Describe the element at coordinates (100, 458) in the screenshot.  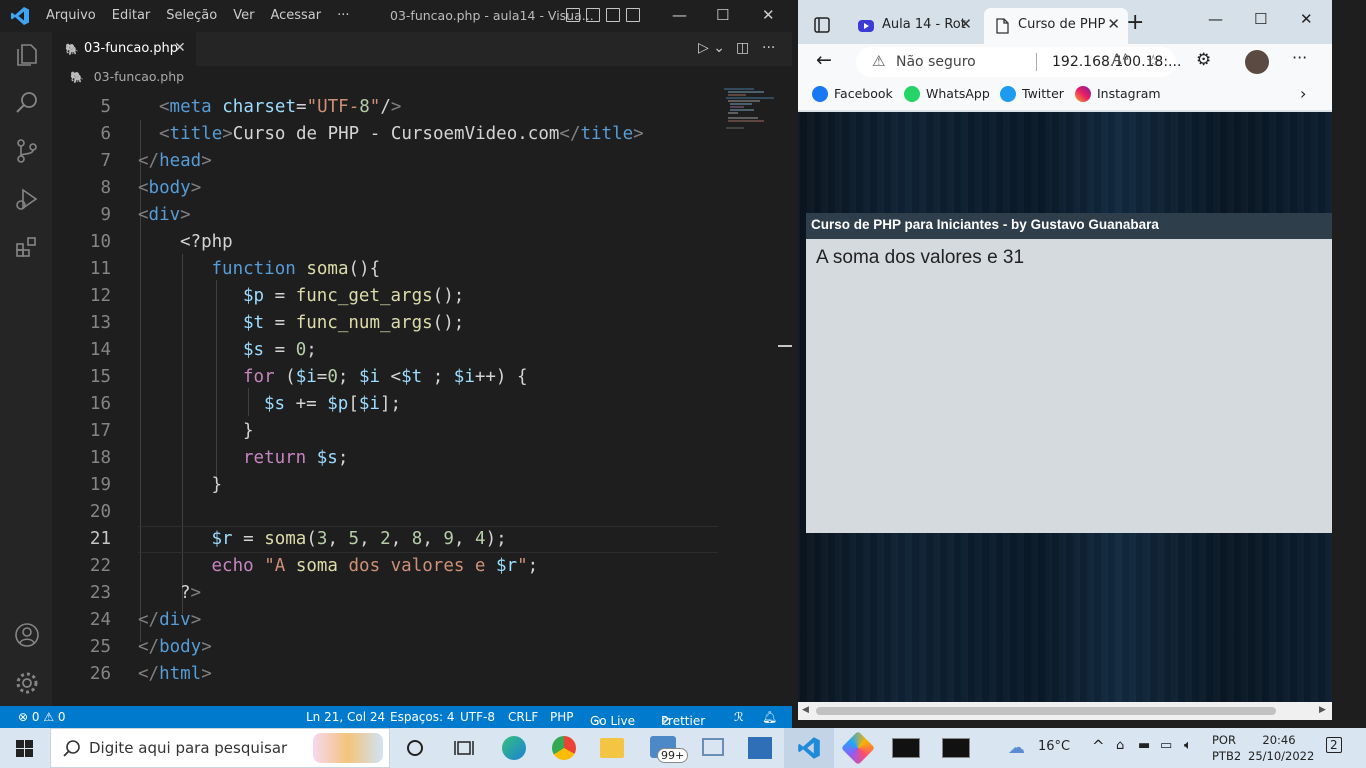
I see `line-number: 18` at that location.